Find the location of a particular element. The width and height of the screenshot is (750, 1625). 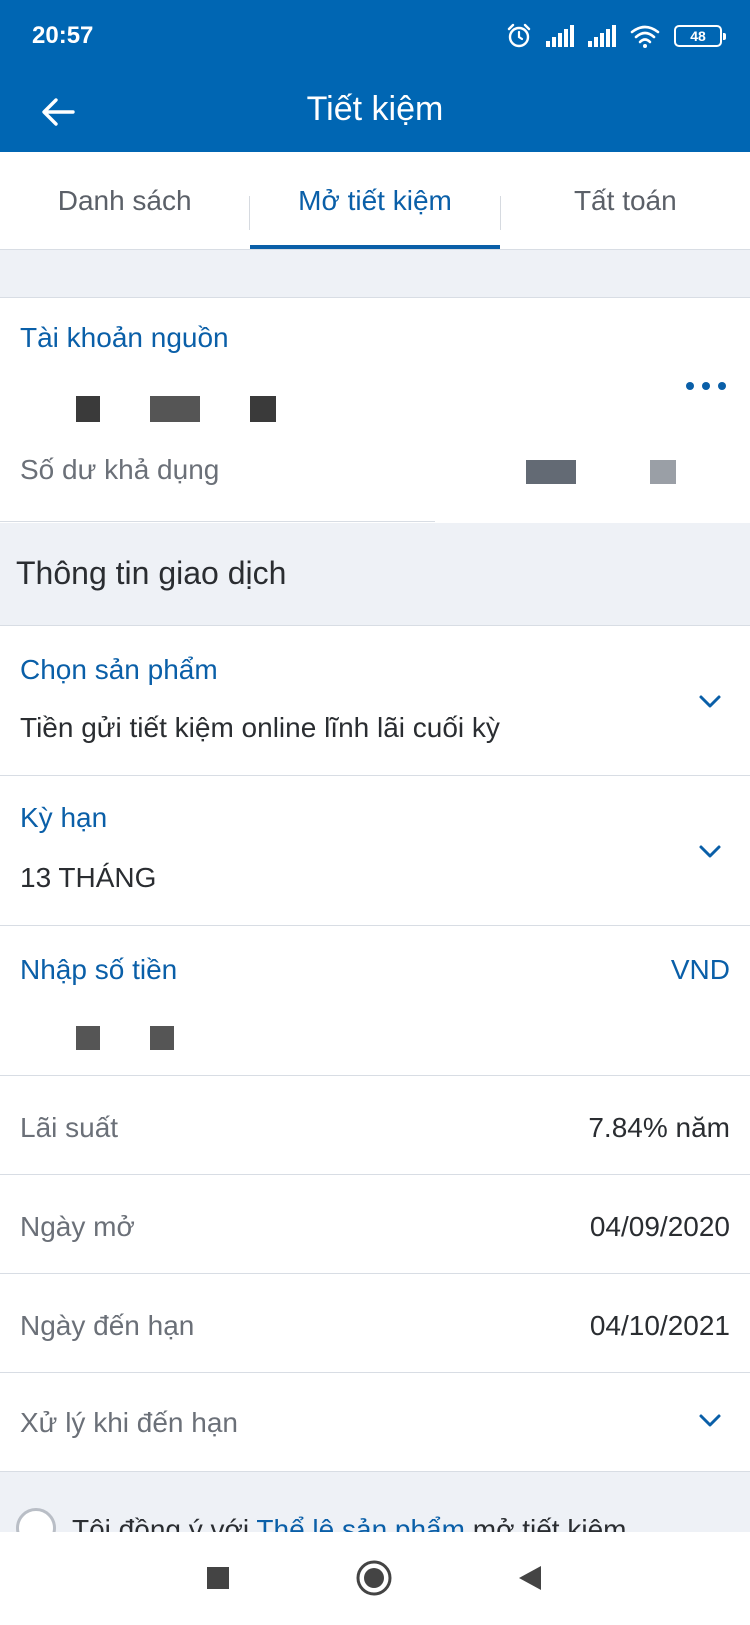

amount-label: Nhập số tiền is located at coordinates (99, 969).